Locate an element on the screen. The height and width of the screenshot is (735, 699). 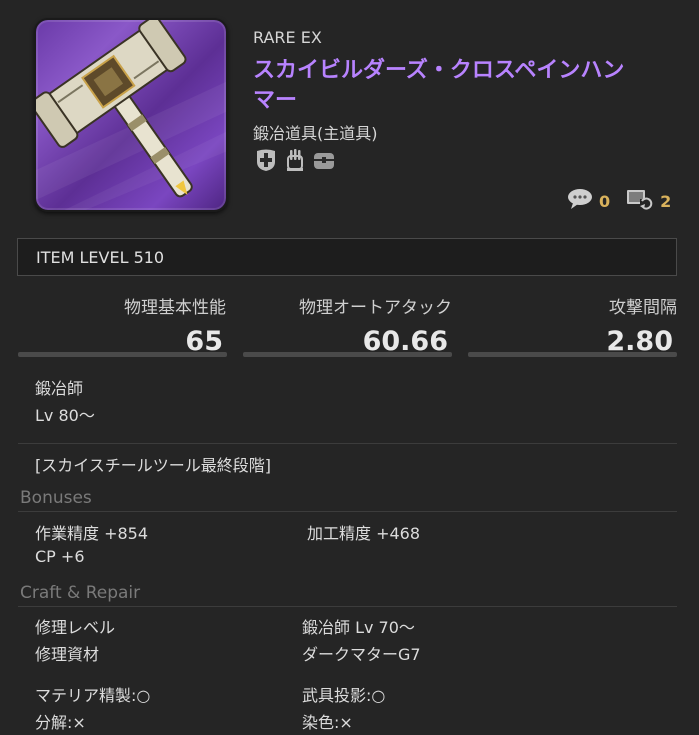
stat-label-physical-damage: 物理基本性能 is located at coordinates (175, 308).